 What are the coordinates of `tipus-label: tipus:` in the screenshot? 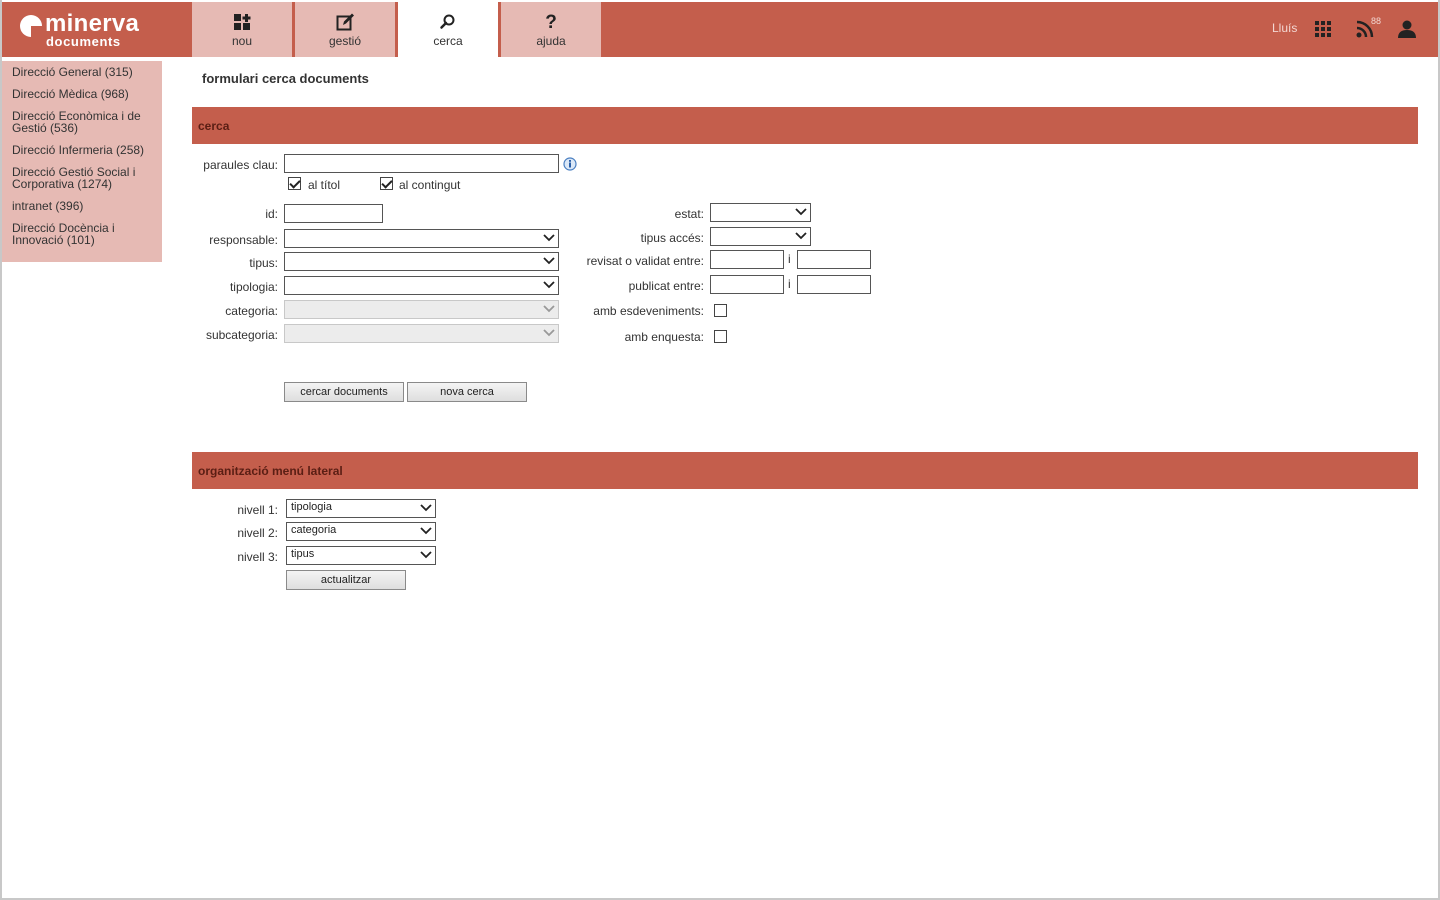 It's located at (263, 263).